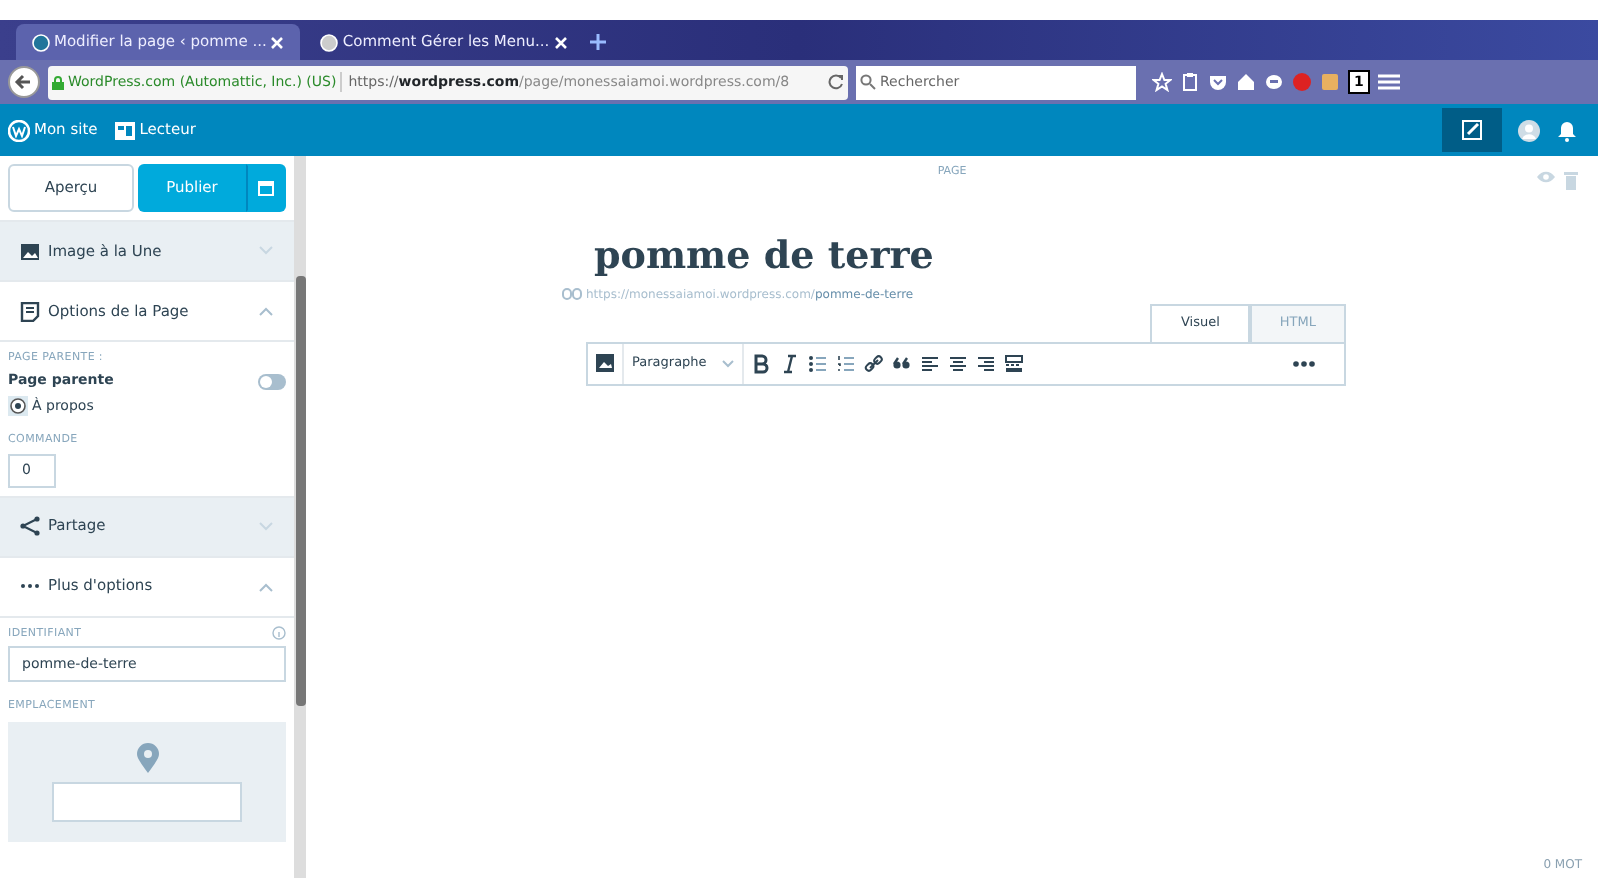 The width and height of the screenshot is (1598, 878). What do you see at coordinates (1567, 130) in the screenshot?
I see `notifications-bell-icon` at bounding box center [1567, 130].